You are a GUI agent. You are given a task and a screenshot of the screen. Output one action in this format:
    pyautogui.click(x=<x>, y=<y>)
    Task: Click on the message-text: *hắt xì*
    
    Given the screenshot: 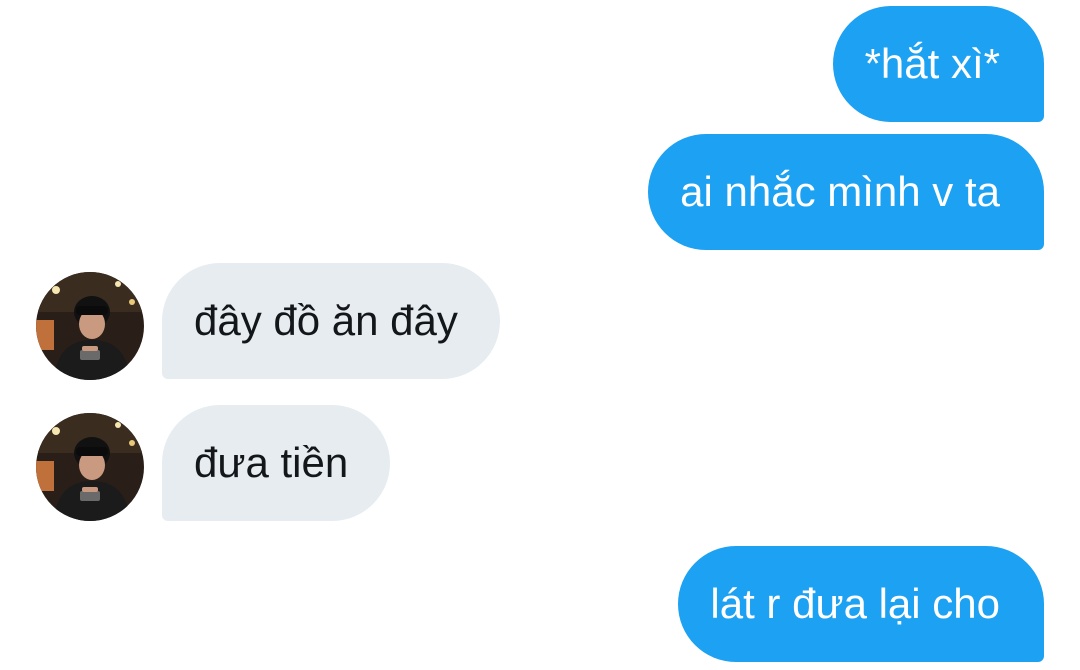 What is the action you would take?
    pyautogui.click(x=932, y=63)
    